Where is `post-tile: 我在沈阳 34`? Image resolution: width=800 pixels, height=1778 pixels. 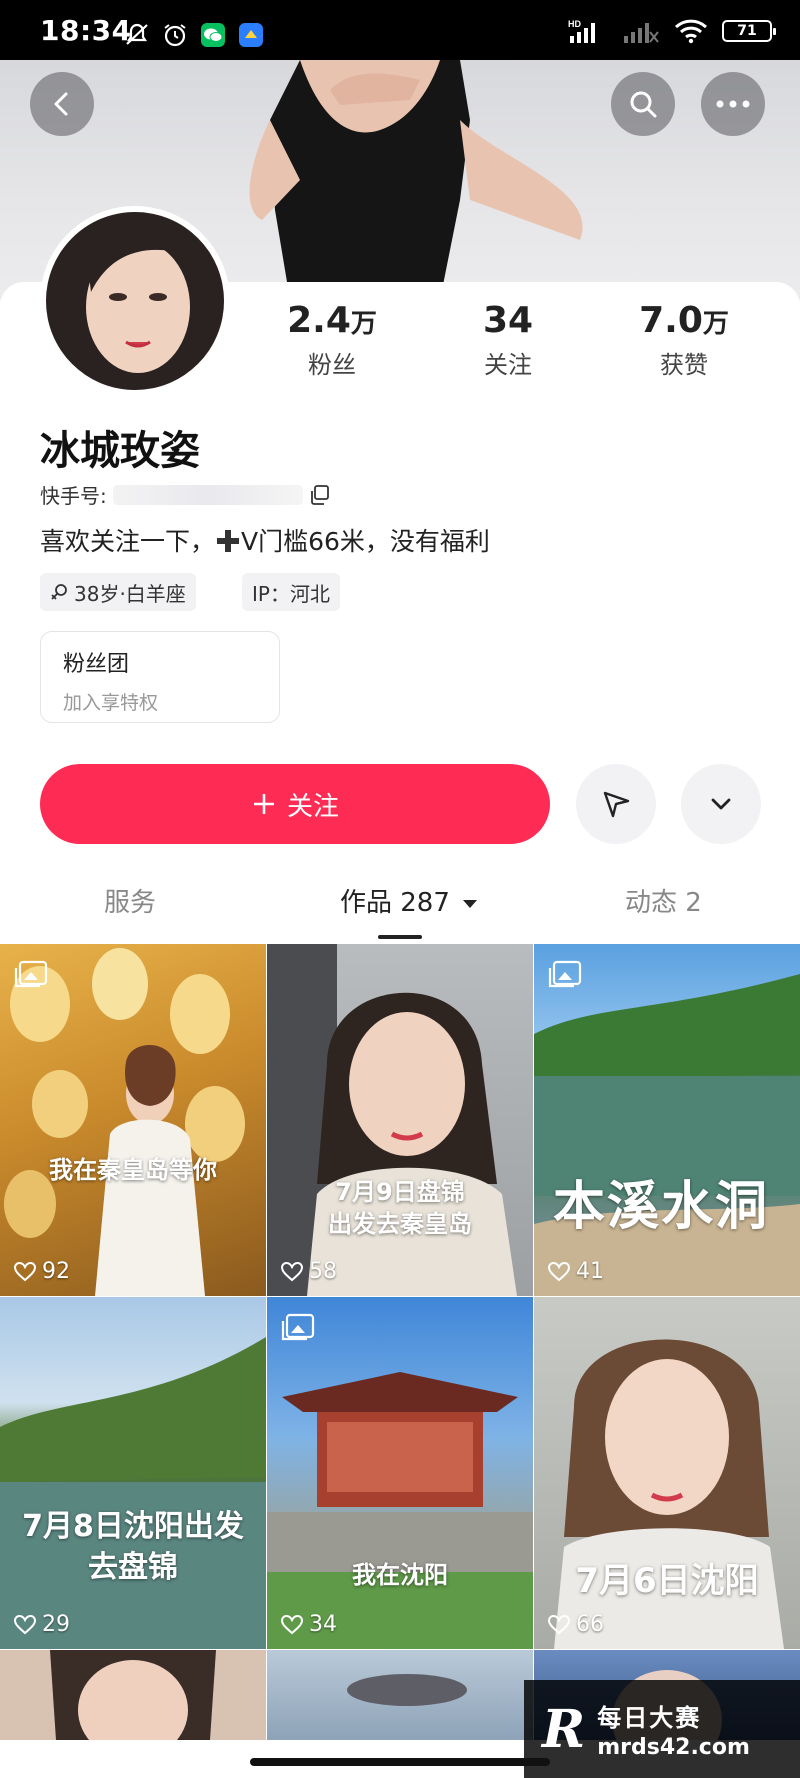
post-tile: 我在沈阳 34 is located at coordinates (400, 1473).